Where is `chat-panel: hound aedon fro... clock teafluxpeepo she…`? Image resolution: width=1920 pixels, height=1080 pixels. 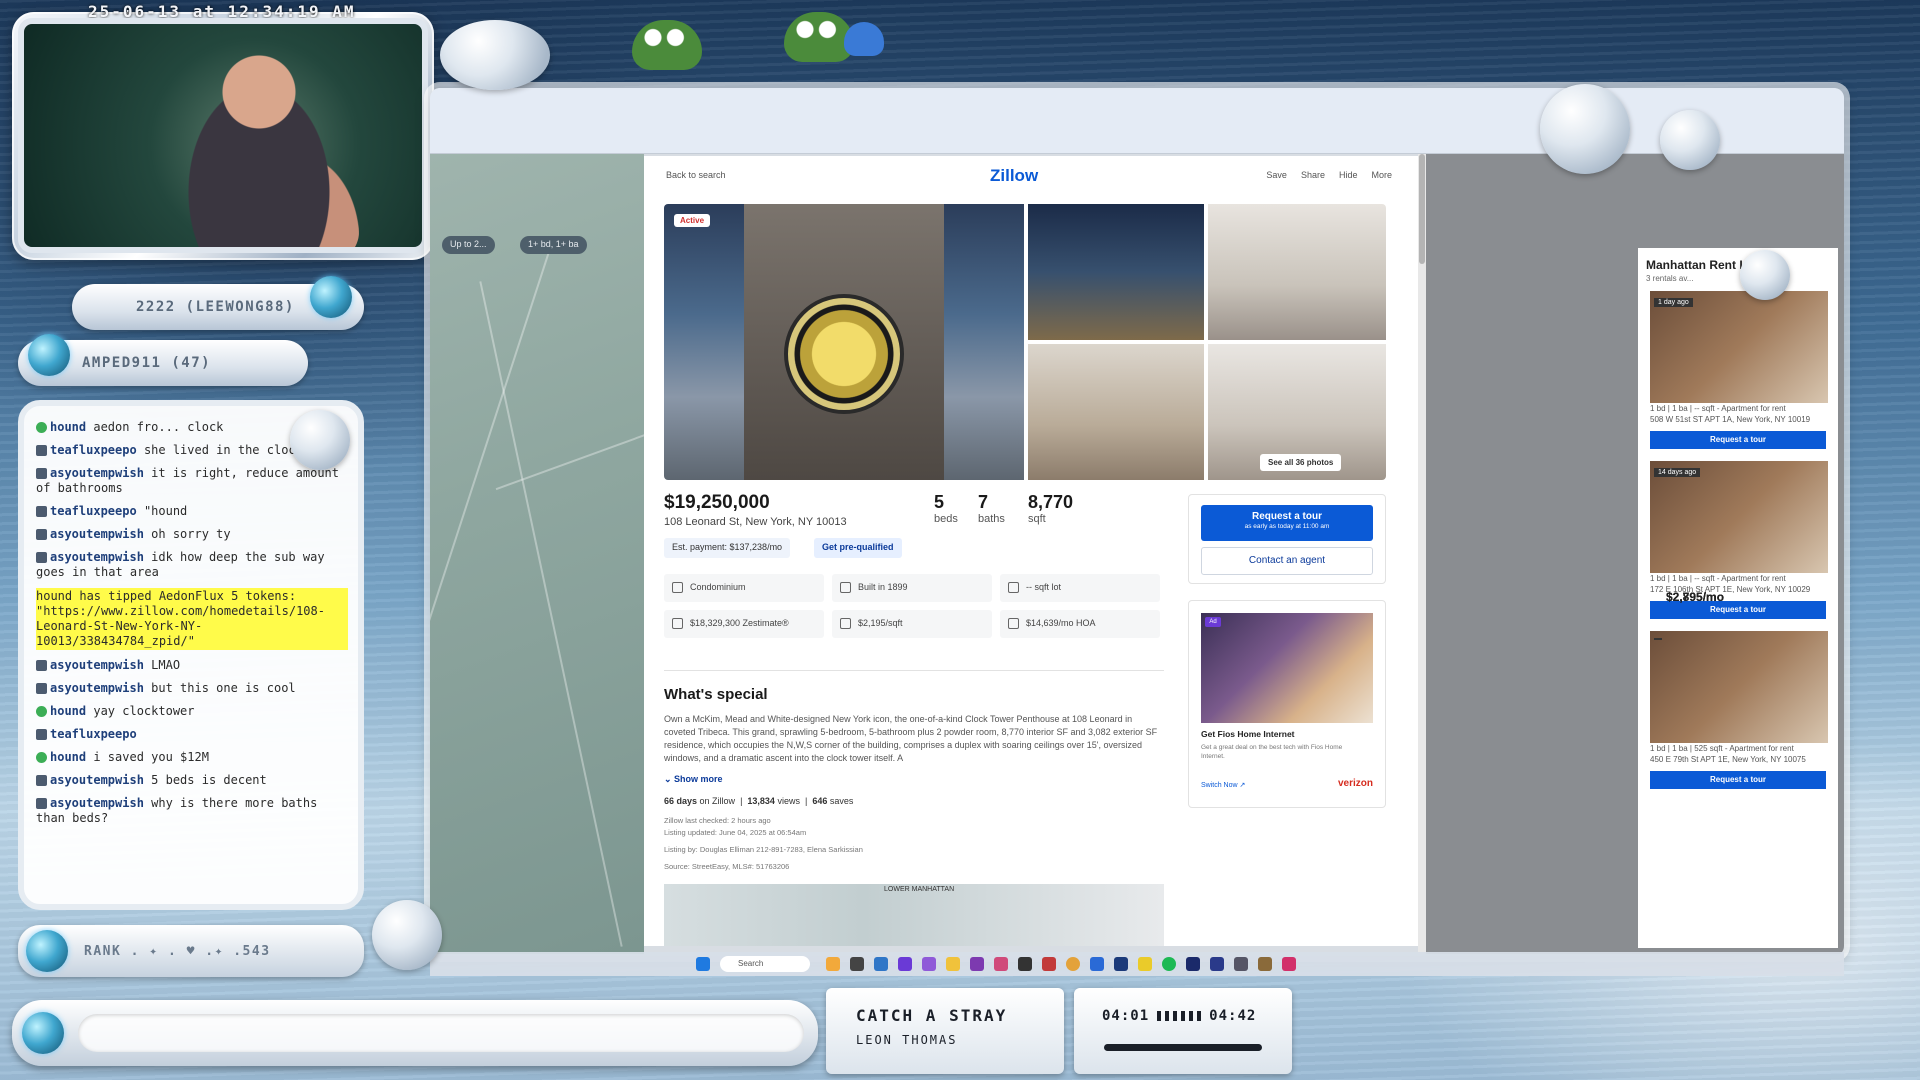 chat-panel: hound aedon fro... clock teafluxpeepo she… is located at coordinates (191, 655).